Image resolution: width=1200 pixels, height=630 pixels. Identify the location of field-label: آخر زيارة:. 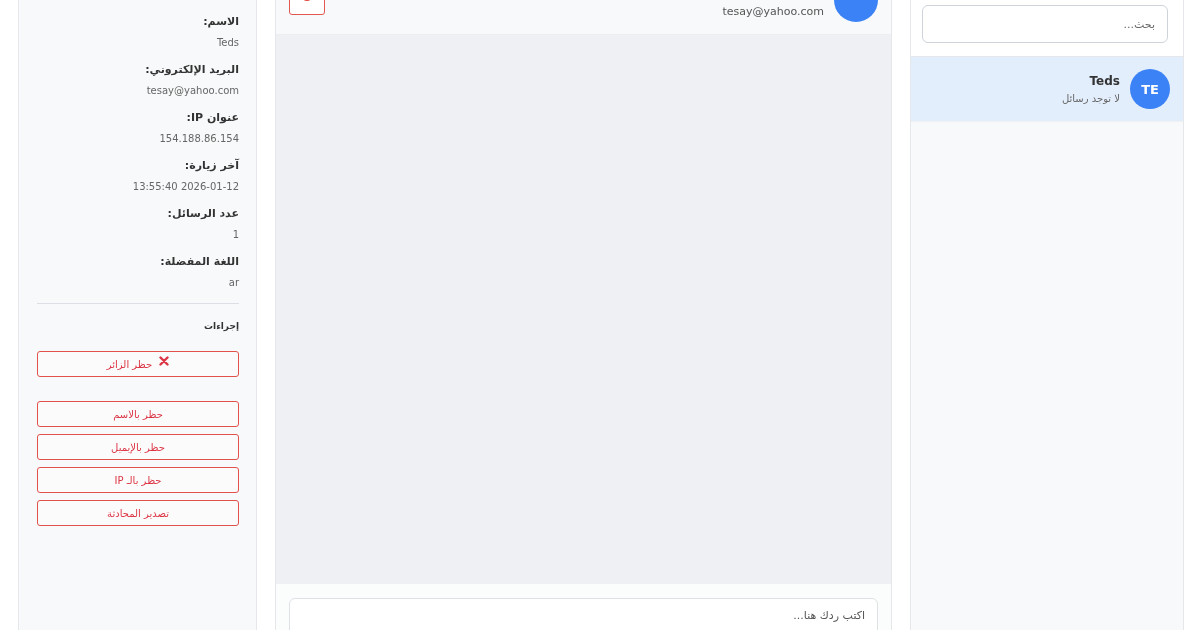
(211, 166).